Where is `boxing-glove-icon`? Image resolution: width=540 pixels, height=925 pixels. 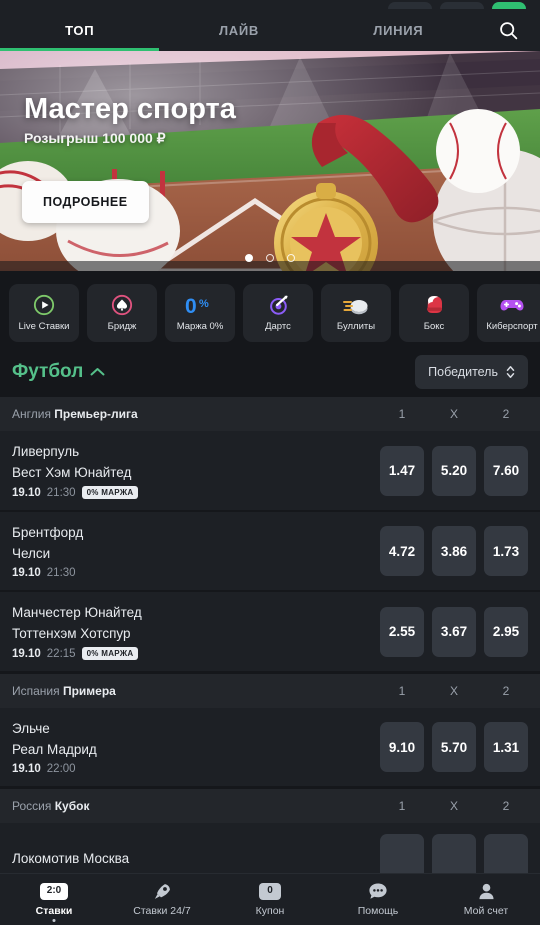 boxing-glove-icon is located at coordinates (434, 305).